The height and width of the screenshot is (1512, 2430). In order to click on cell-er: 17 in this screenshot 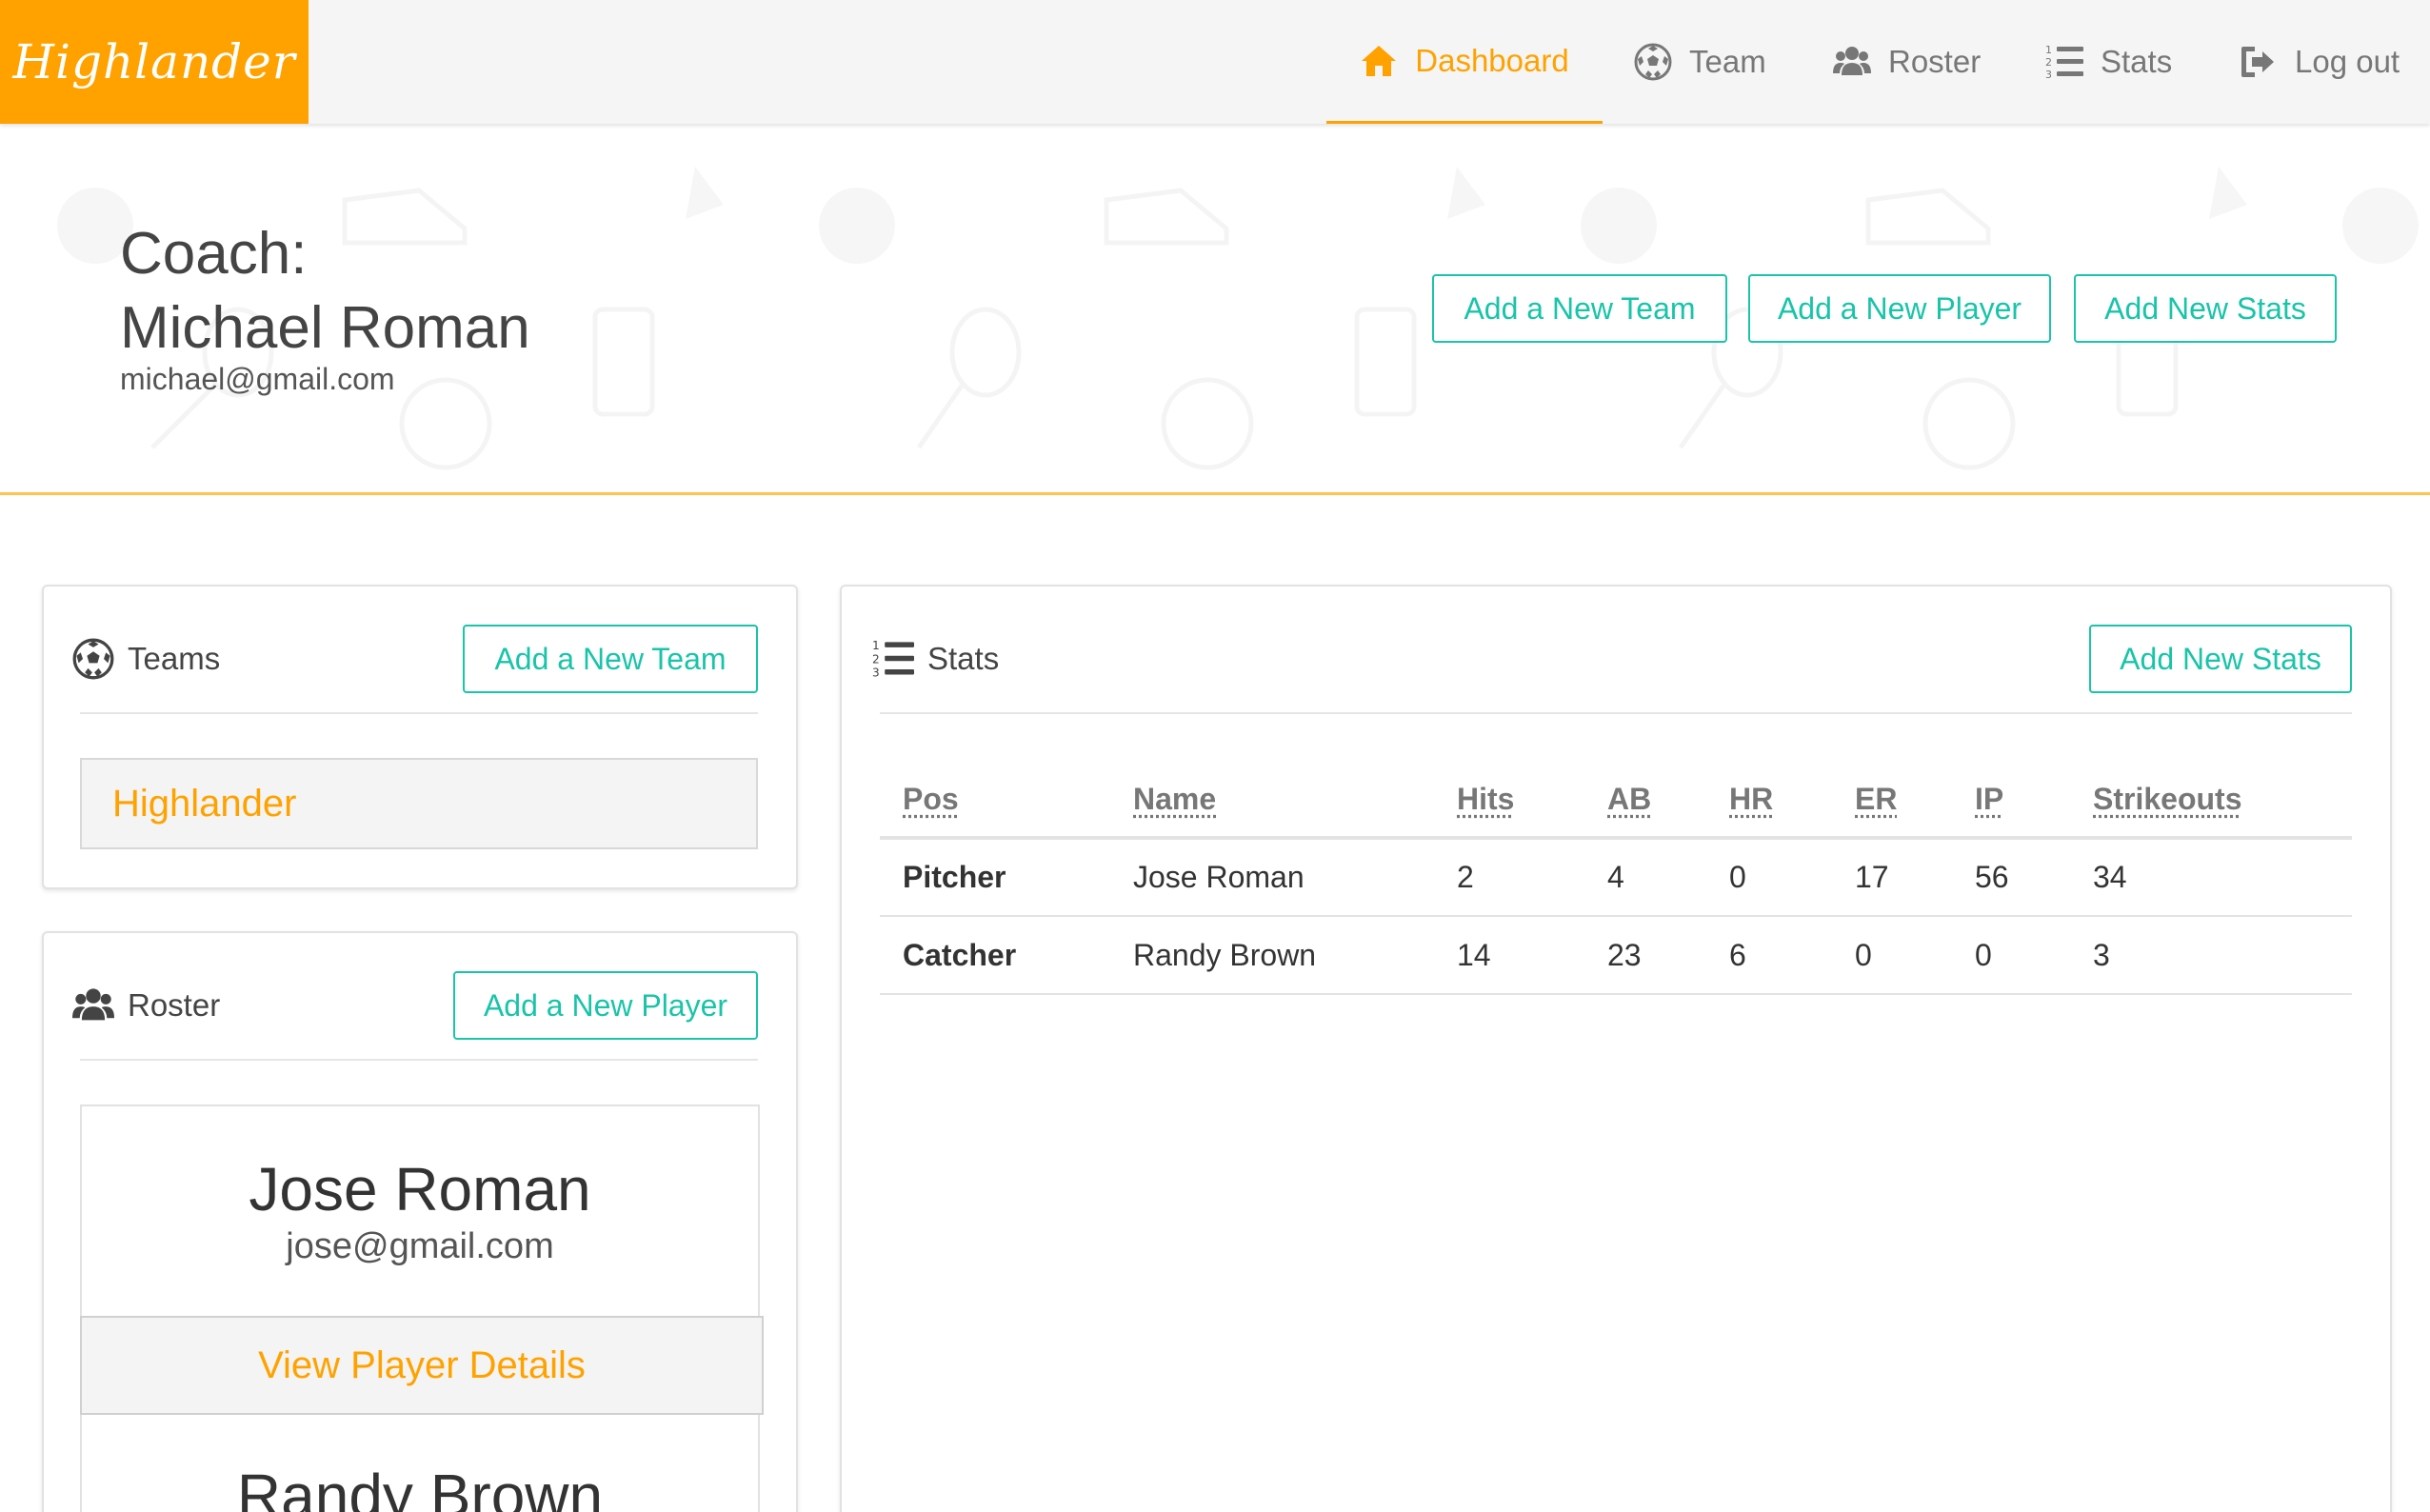, I will do `click(1892, 877)`.